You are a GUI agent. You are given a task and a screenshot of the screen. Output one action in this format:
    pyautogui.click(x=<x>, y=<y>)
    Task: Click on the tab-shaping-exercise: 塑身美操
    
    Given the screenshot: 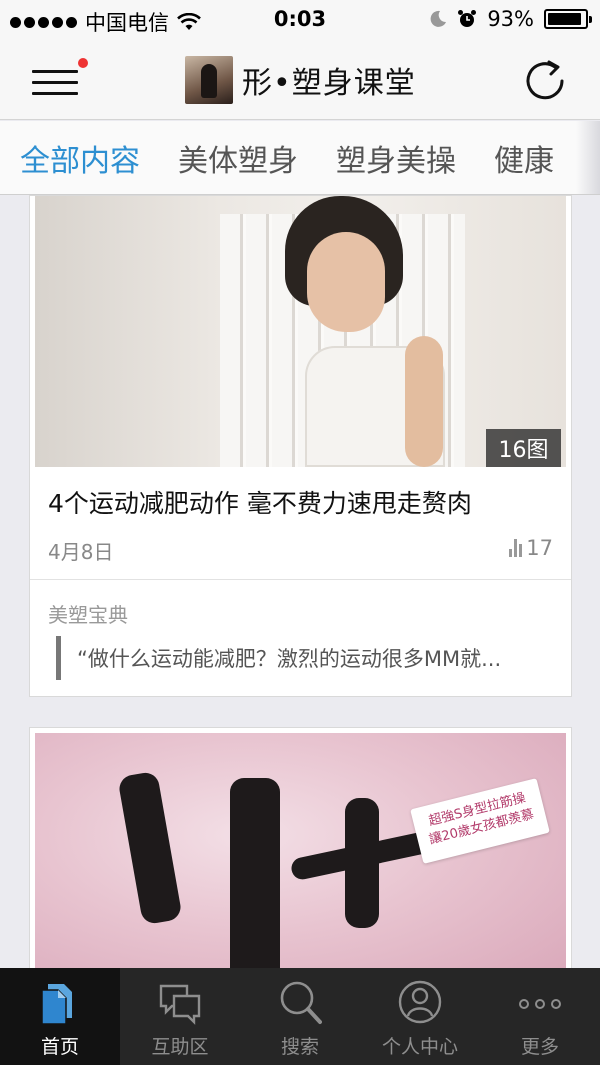 What is the action you would take?
    pyautogui.click(x=396, y=158)
    